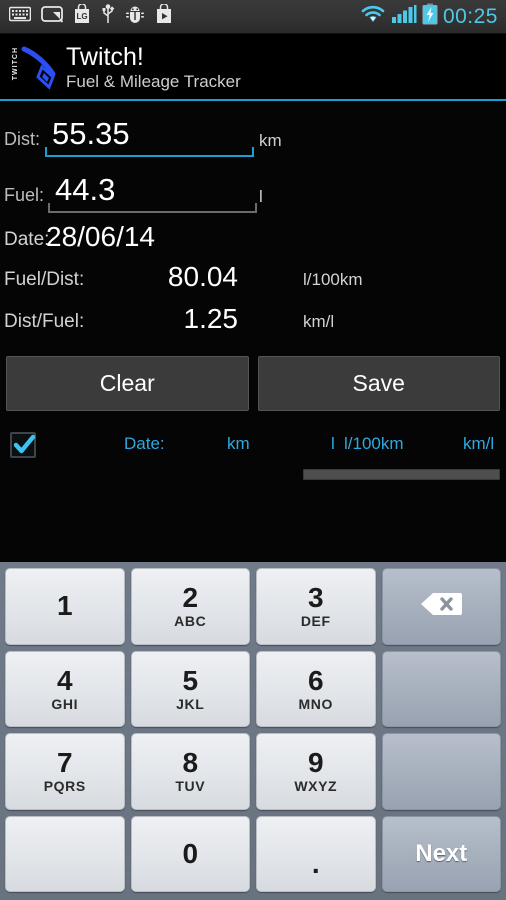  I want to click on key-9-digit: 9, so click(315, 763).